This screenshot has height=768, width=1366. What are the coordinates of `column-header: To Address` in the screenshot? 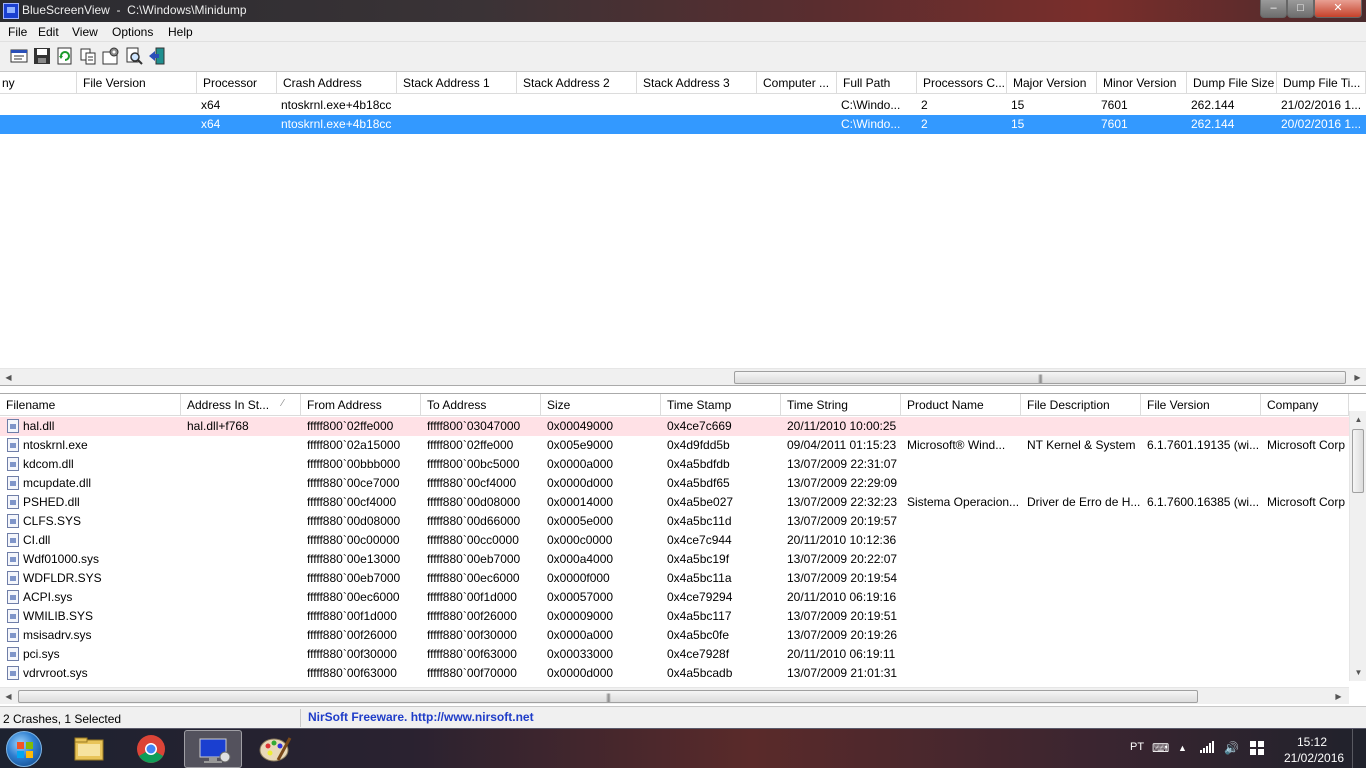 It's located at (481, 405).